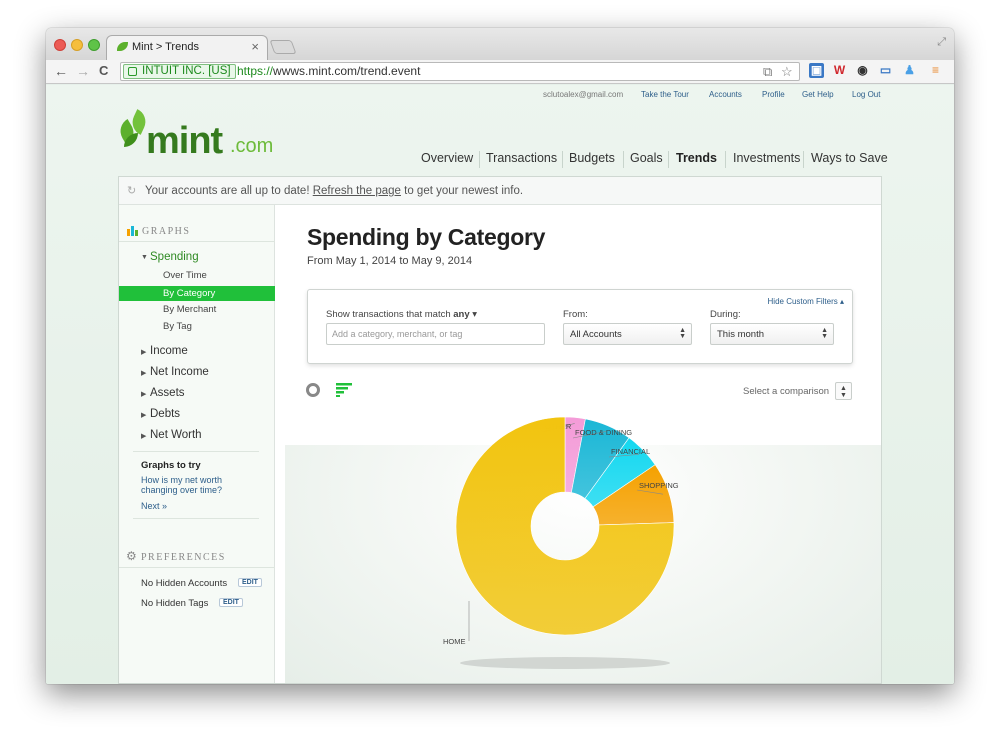 The height and width of the screenshot is (748, 1000). What do you see at coordinates (181, 480) in the screenshot?
I see `graphs-to-try-link: How is my net worth` at bounding box center [181, 480].